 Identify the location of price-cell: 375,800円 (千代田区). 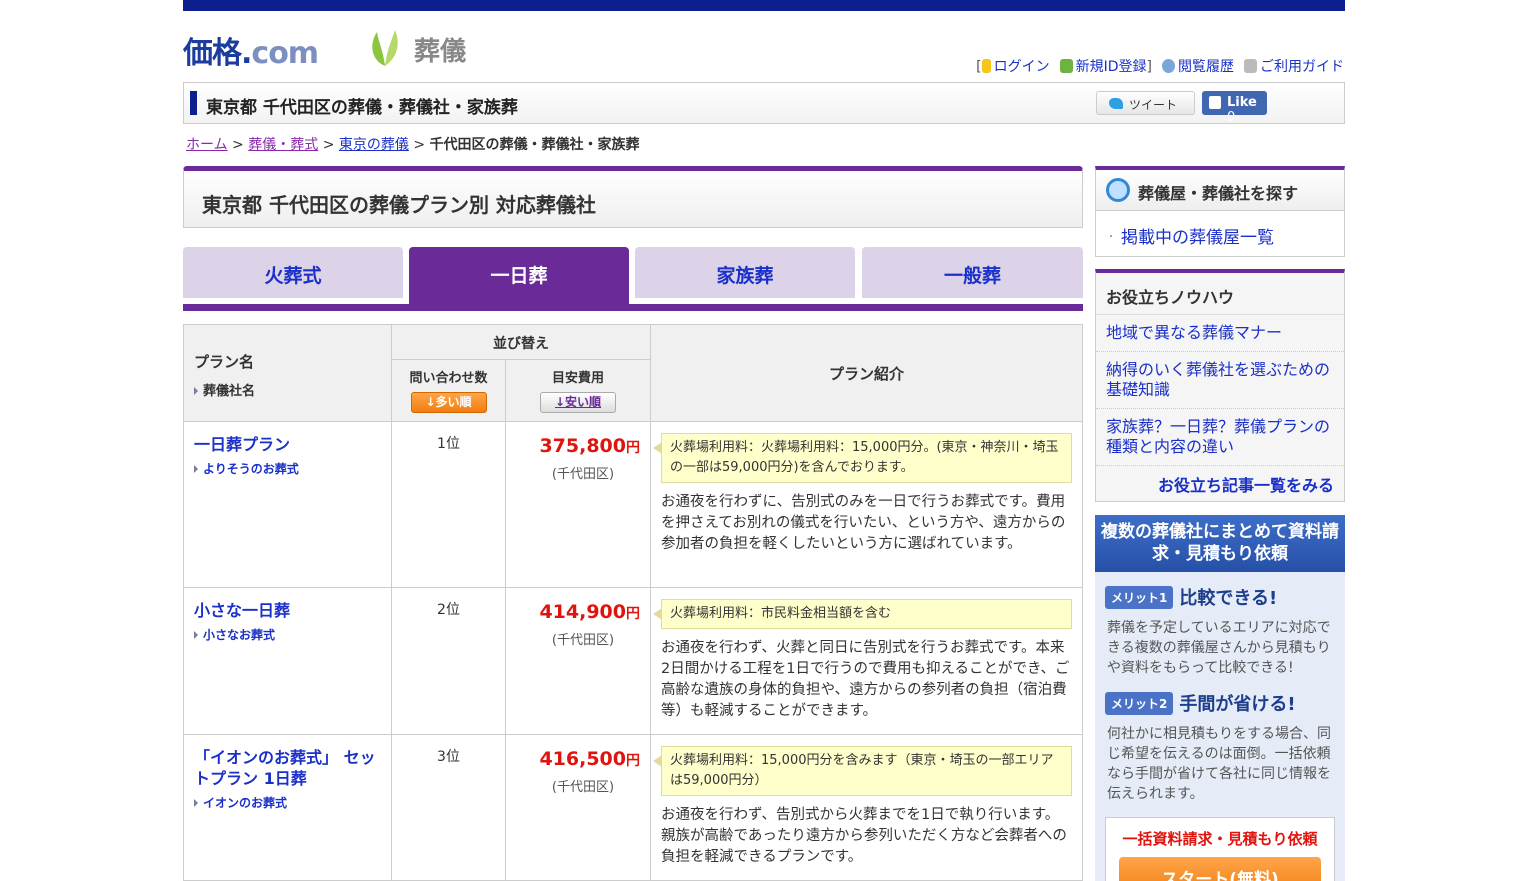
(578, 504).